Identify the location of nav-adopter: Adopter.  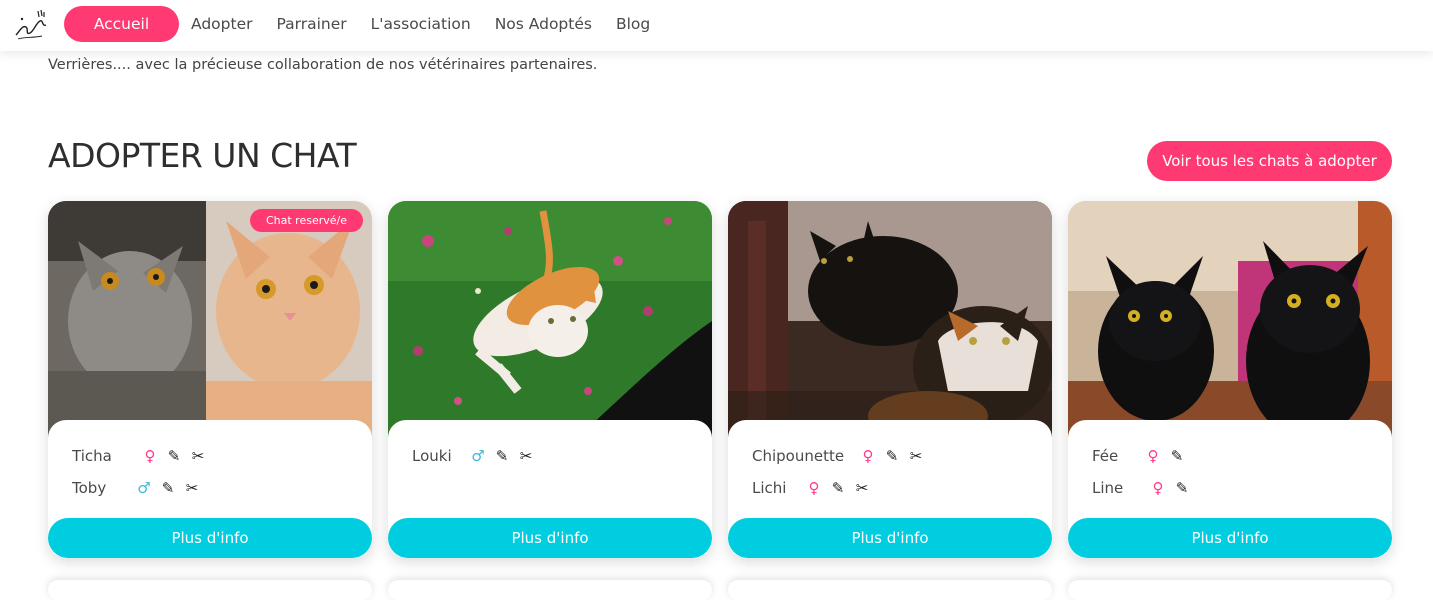
(221, 24).